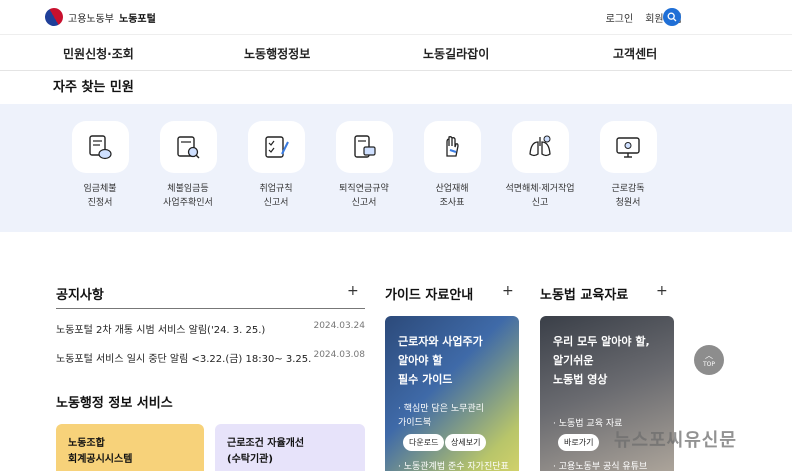 The width and height of the screenshot is (792, 471). I want to click on freq-label-2: 조사표, so click(452, 203).